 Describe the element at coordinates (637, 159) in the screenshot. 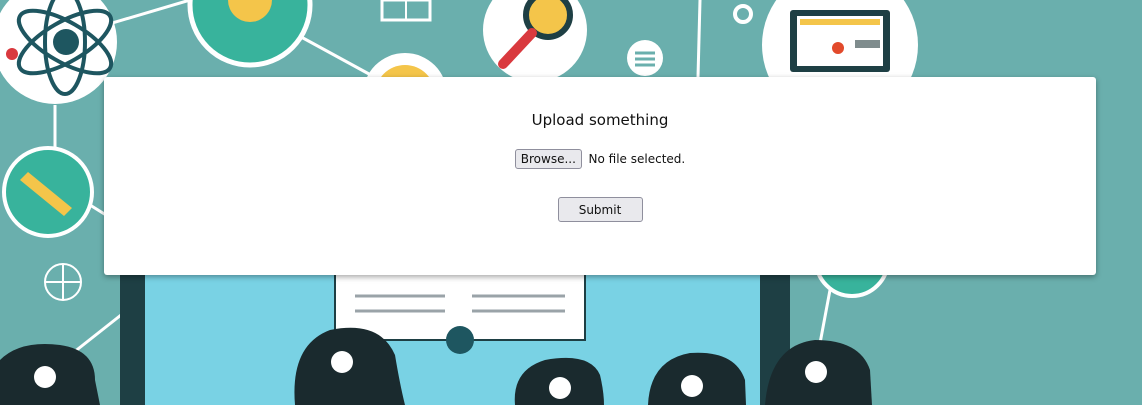

I see `file-status-text: No file selected.` at that location.